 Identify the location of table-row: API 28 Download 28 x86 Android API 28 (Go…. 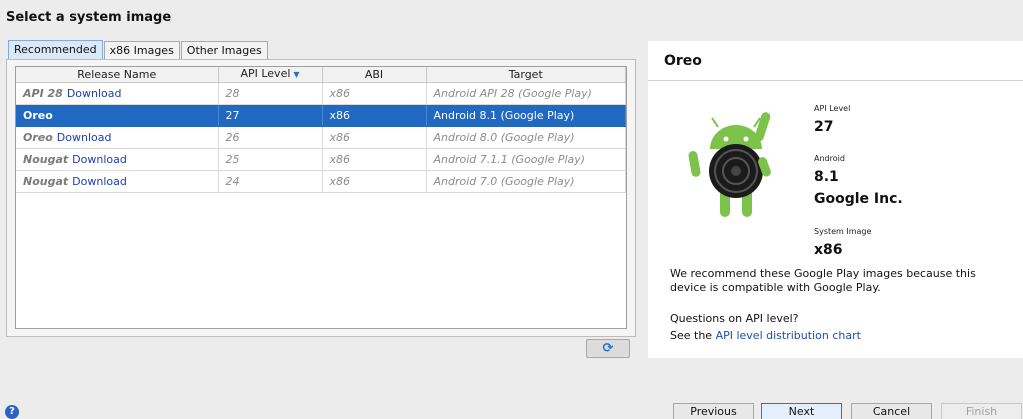
(321, 93).